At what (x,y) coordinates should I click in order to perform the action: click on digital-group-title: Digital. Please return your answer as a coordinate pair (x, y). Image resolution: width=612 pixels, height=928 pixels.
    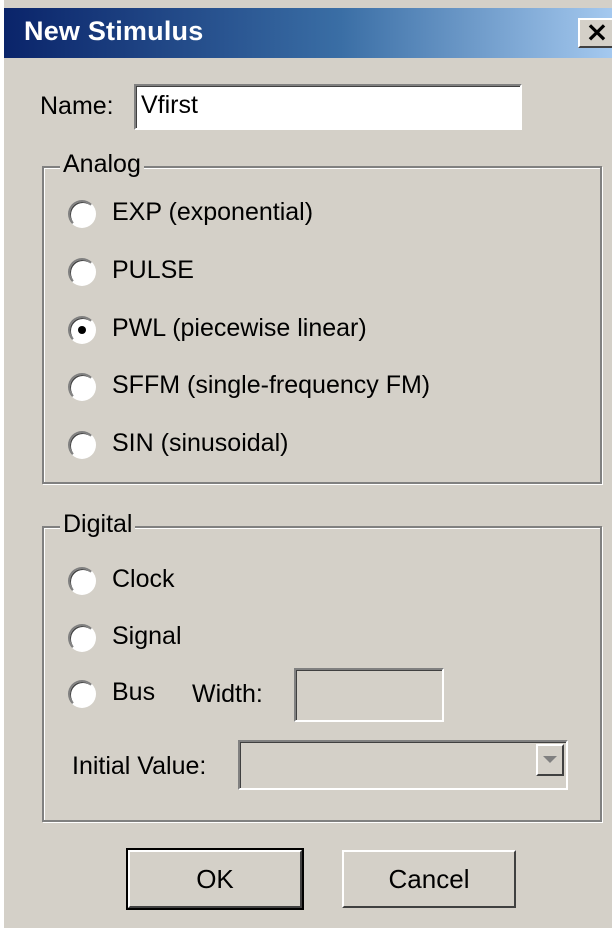
    Looking at the image, I should click on (98, 524).